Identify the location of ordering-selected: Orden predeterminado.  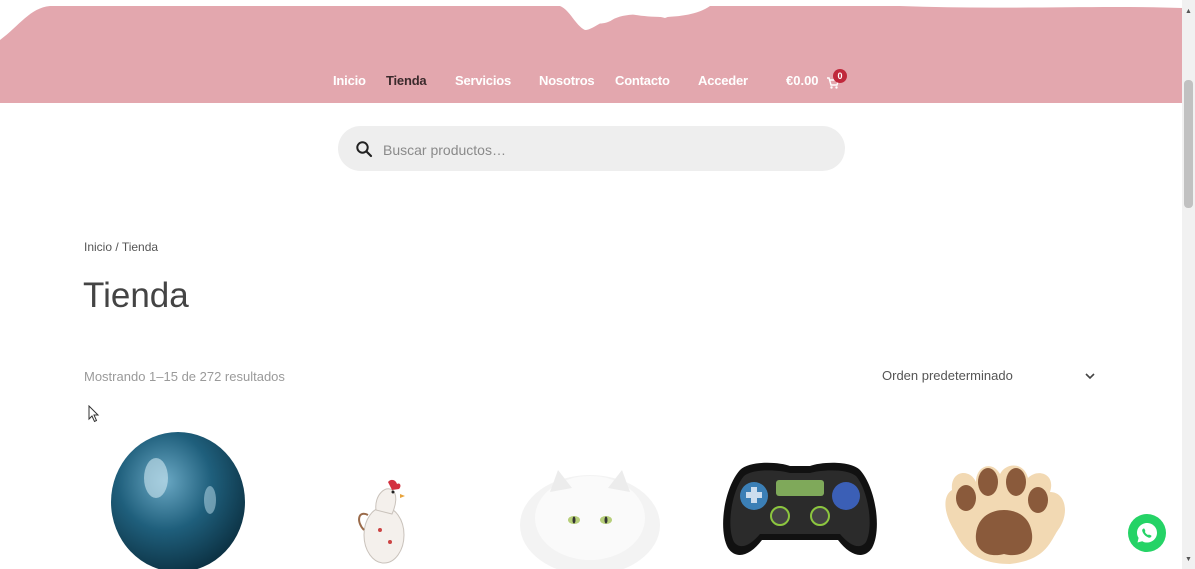
(947, 375).